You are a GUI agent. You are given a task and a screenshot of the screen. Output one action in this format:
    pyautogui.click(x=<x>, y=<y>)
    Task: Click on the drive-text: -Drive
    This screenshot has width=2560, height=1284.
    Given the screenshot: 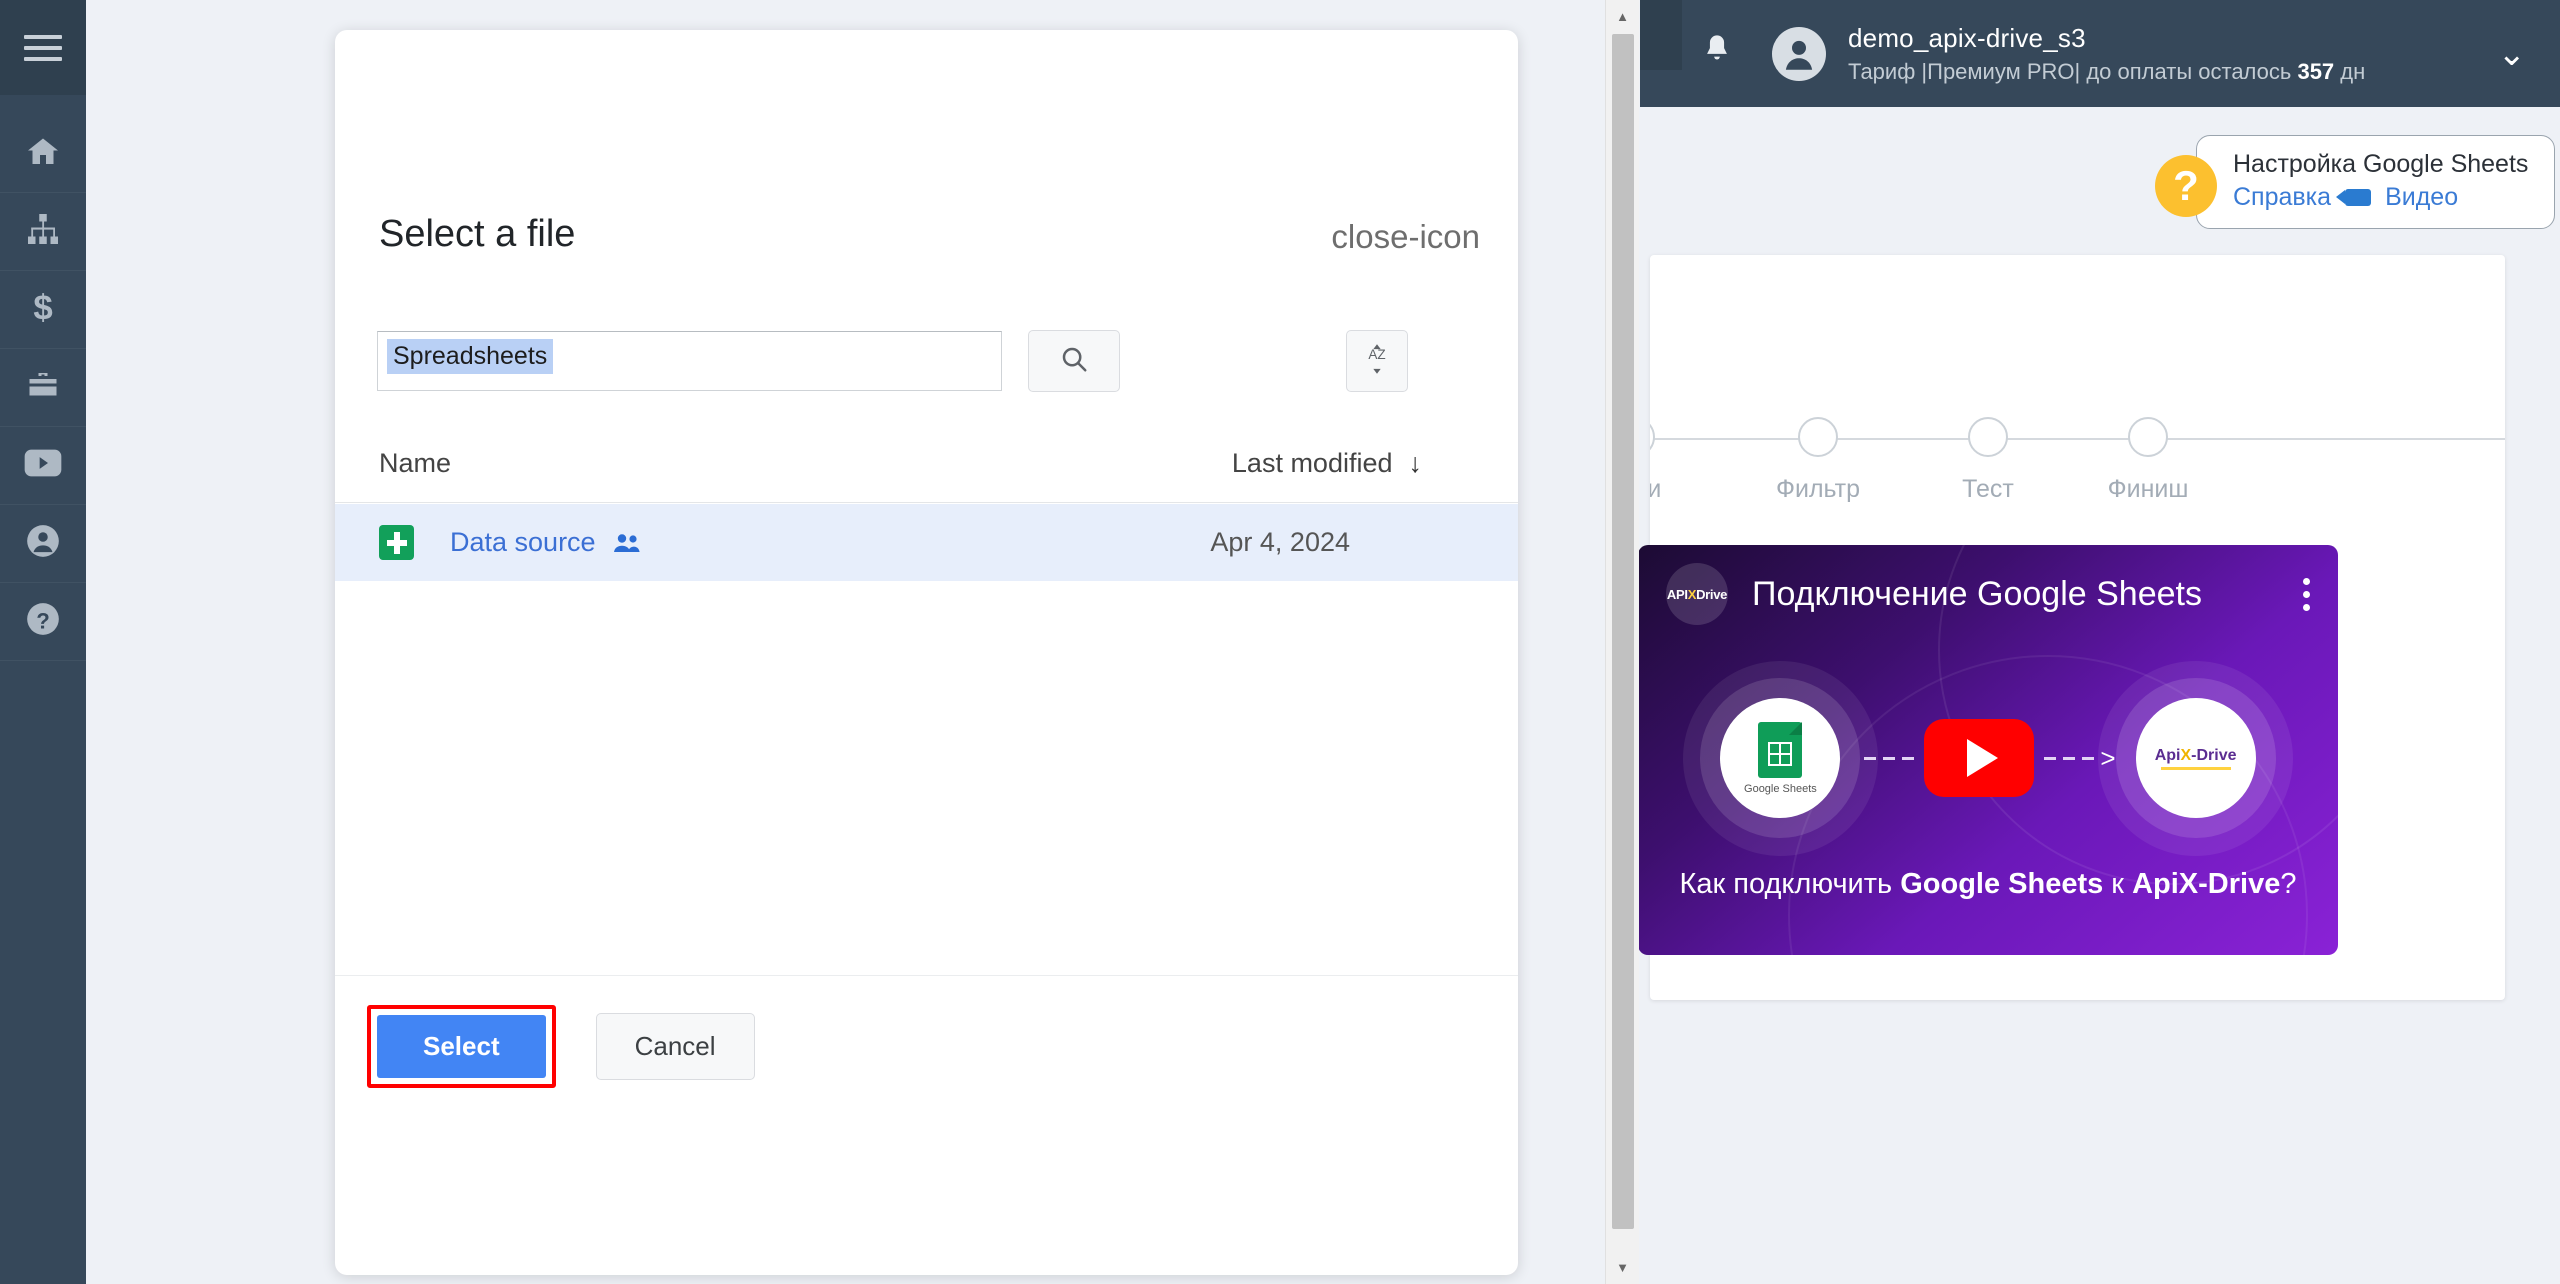 What is the action you would take?
    pyautogui.click(x=2214, y=755)
    